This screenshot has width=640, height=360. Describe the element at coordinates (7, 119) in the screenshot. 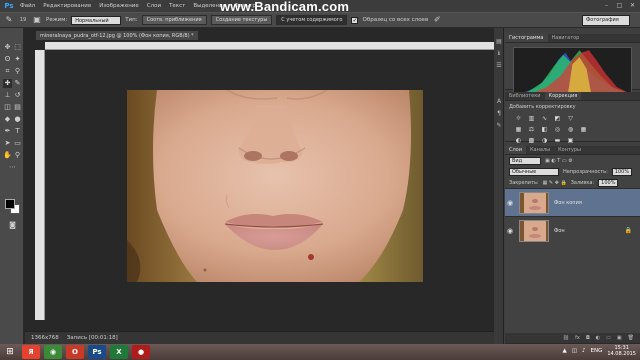

I see `blur-tool-icon: ◆` at that location.